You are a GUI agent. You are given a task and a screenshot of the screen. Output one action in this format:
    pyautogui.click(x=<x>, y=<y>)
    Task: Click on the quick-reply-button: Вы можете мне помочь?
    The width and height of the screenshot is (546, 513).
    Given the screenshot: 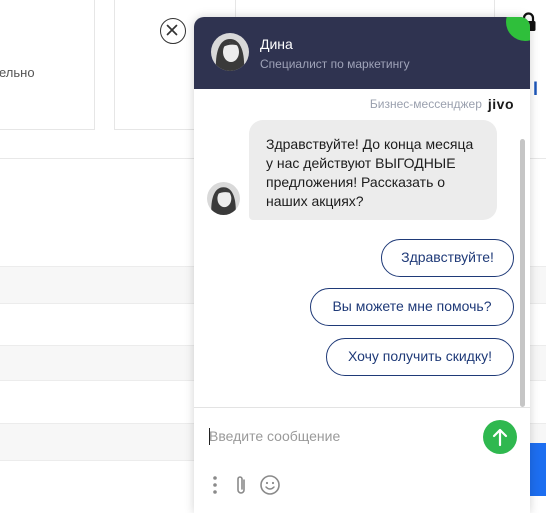 What is the action you would take?
    pyautogui.click(x=412, y=307)
    